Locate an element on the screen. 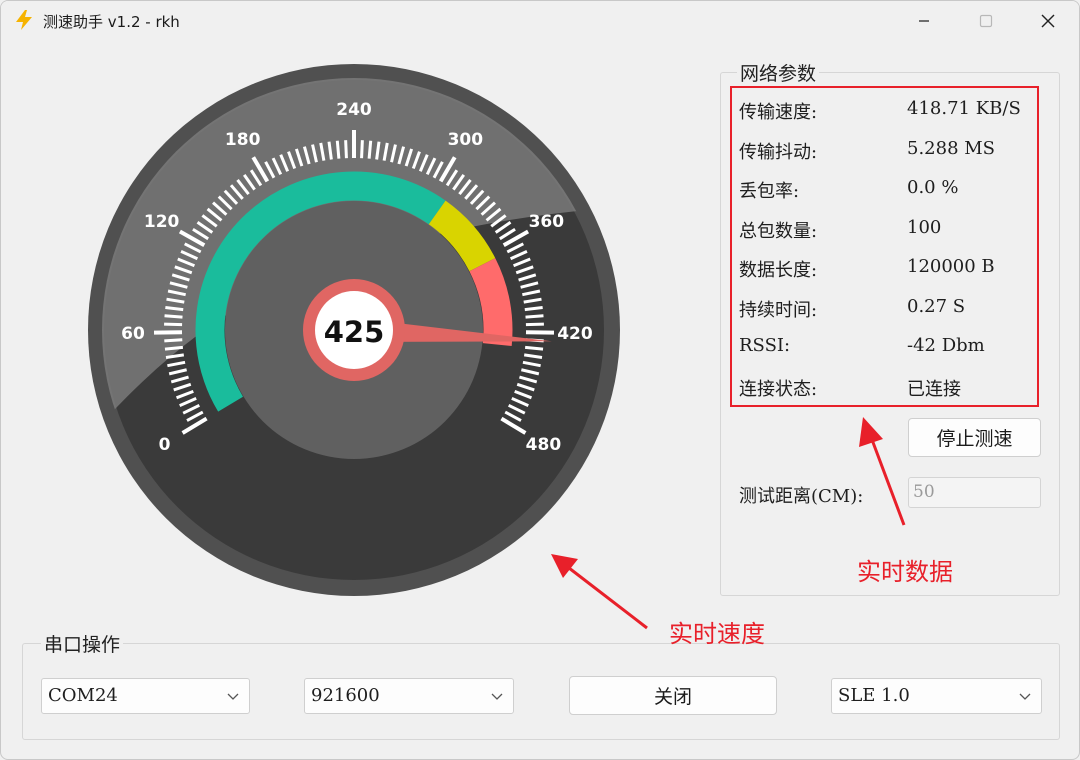  gauge-tick-label: 120 is located at coordinates (162, 222).